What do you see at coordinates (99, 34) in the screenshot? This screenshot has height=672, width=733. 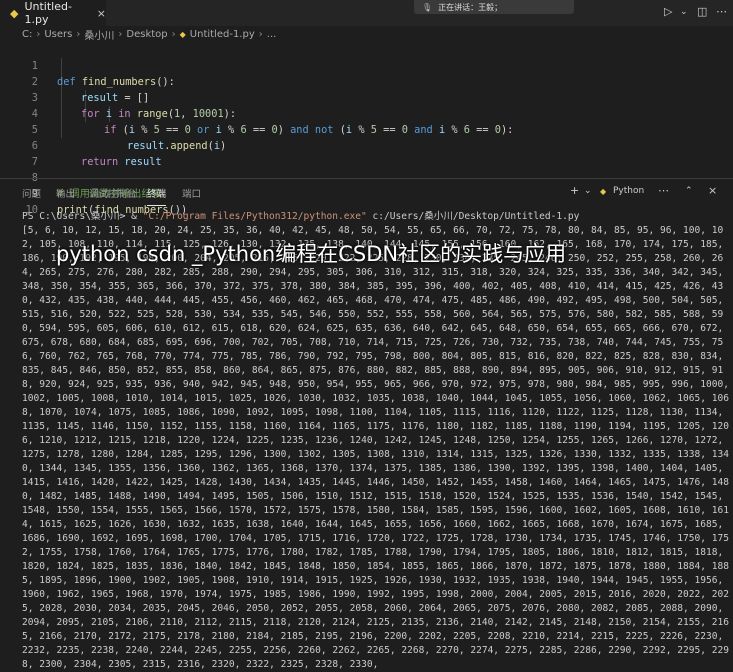 I see `breadcrumb-user: 桑小川` at bounding box center [99, 34].